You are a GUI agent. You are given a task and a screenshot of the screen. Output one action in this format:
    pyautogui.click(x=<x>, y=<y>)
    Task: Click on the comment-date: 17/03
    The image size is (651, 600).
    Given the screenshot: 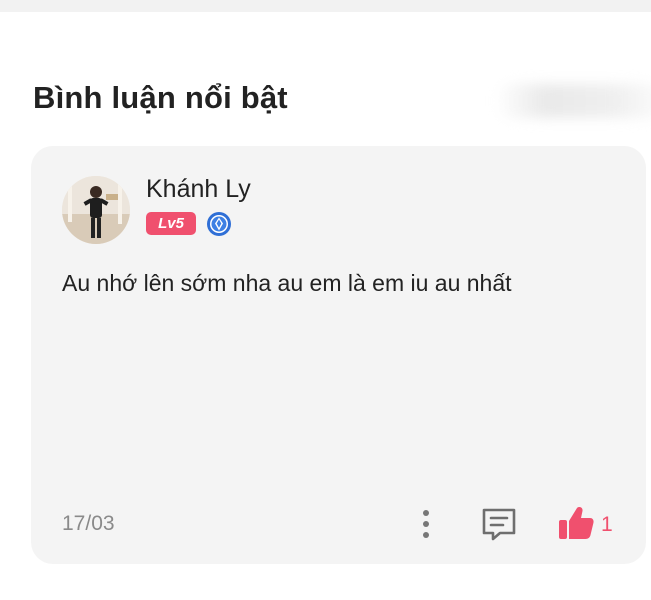 What is the action you would take?
    pyautogui.click(x=88, y=523)
    